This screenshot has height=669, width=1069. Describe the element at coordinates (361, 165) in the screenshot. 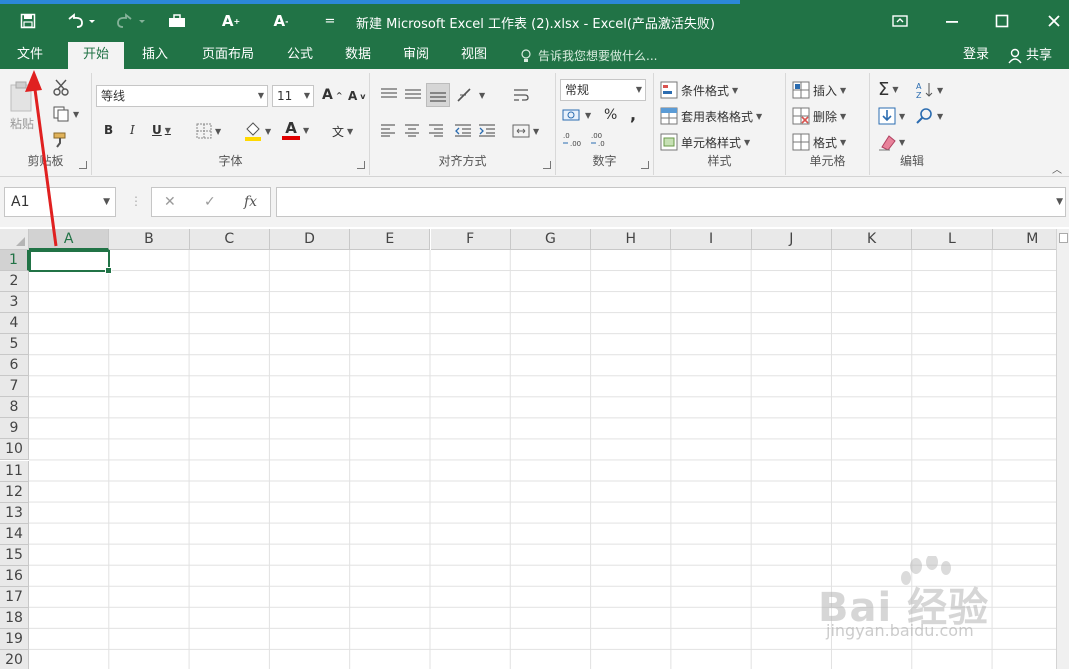

I see `font-launcher-icon` at that location.